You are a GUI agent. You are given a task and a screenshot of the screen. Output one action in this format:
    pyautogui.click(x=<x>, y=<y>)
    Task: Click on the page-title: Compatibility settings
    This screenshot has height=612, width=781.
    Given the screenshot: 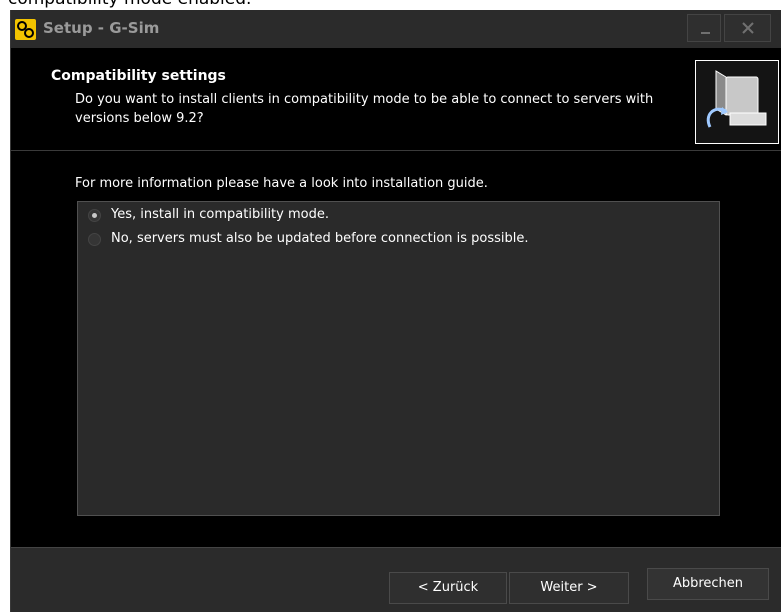 What is the action you would take?
    pyautogui.click(x=138, y=76)
    